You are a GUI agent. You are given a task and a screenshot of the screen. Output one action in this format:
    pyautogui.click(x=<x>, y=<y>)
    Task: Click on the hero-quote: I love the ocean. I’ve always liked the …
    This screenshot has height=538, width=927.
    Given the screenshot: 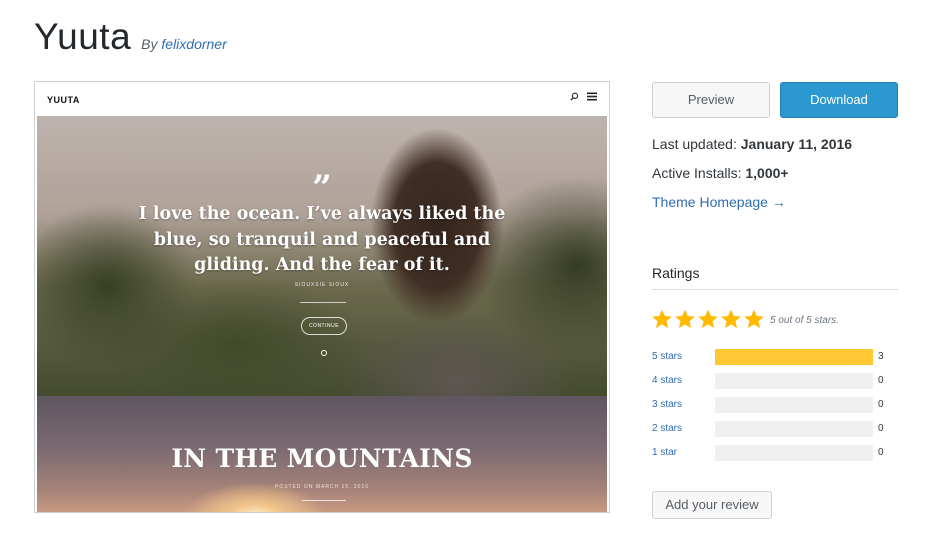 What is the action you would take?
    pyautogui.click(x=322, y=239)
    